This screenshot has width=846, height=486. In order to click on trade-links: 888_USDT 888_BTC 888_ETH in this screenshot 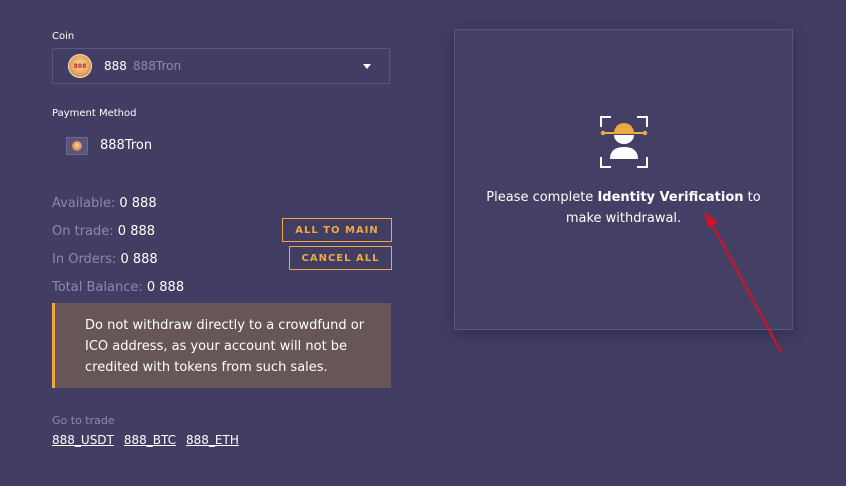, I will do `click(145, 440)`.